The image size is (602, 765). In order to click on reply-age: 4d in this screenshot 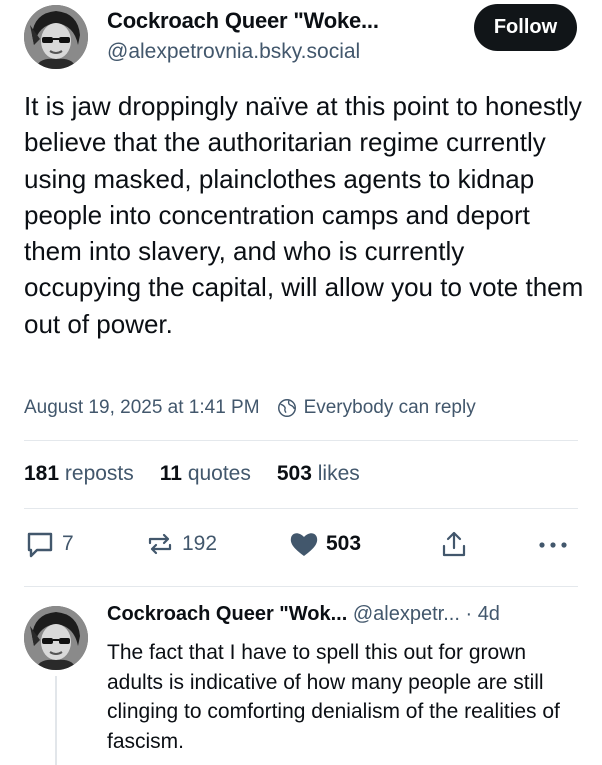, I will do `click(489, 614)`.